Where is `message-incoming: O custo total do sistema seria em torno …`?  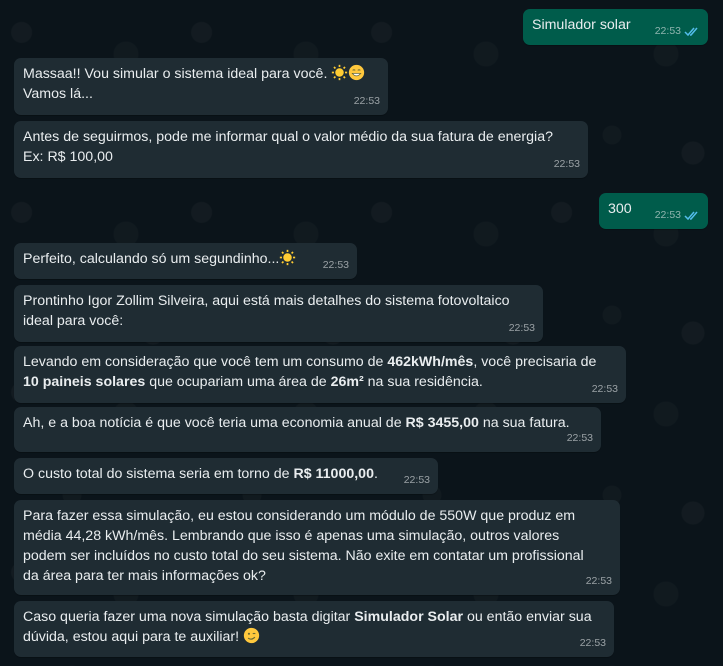 message-incoming: O custo total do sistema seria em torno … is located at coordinates (226, 476).